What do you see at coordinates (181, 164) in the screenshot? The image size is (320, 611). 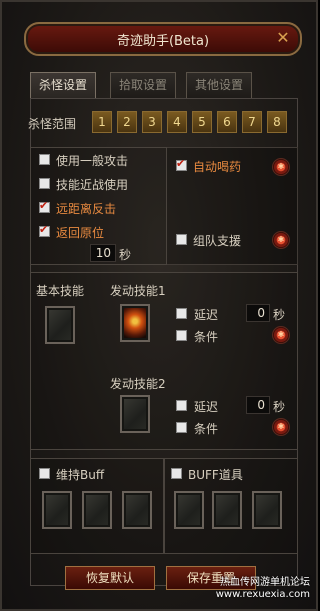 I see `auto-potion-checkbox` at bounding box center [181, 164].